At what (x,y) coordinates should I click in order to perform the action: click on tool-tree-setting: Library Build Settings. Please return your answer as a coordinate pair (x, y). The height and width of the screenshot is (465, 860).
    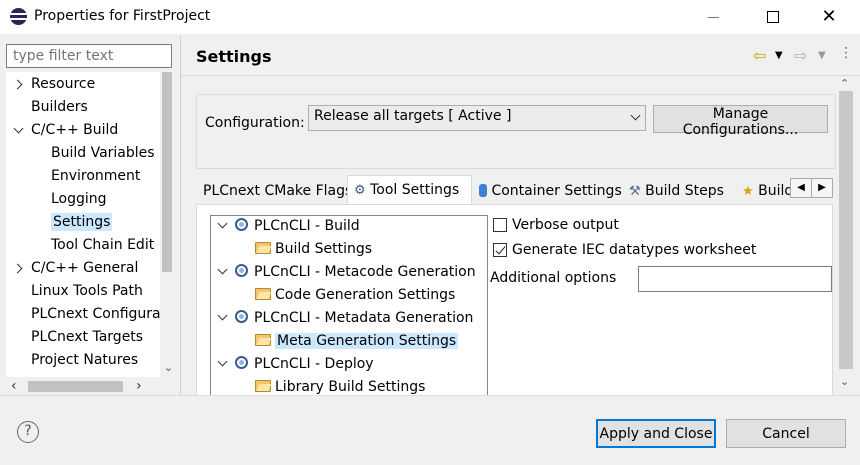
    Looking at the image, I should click on (340, 385).